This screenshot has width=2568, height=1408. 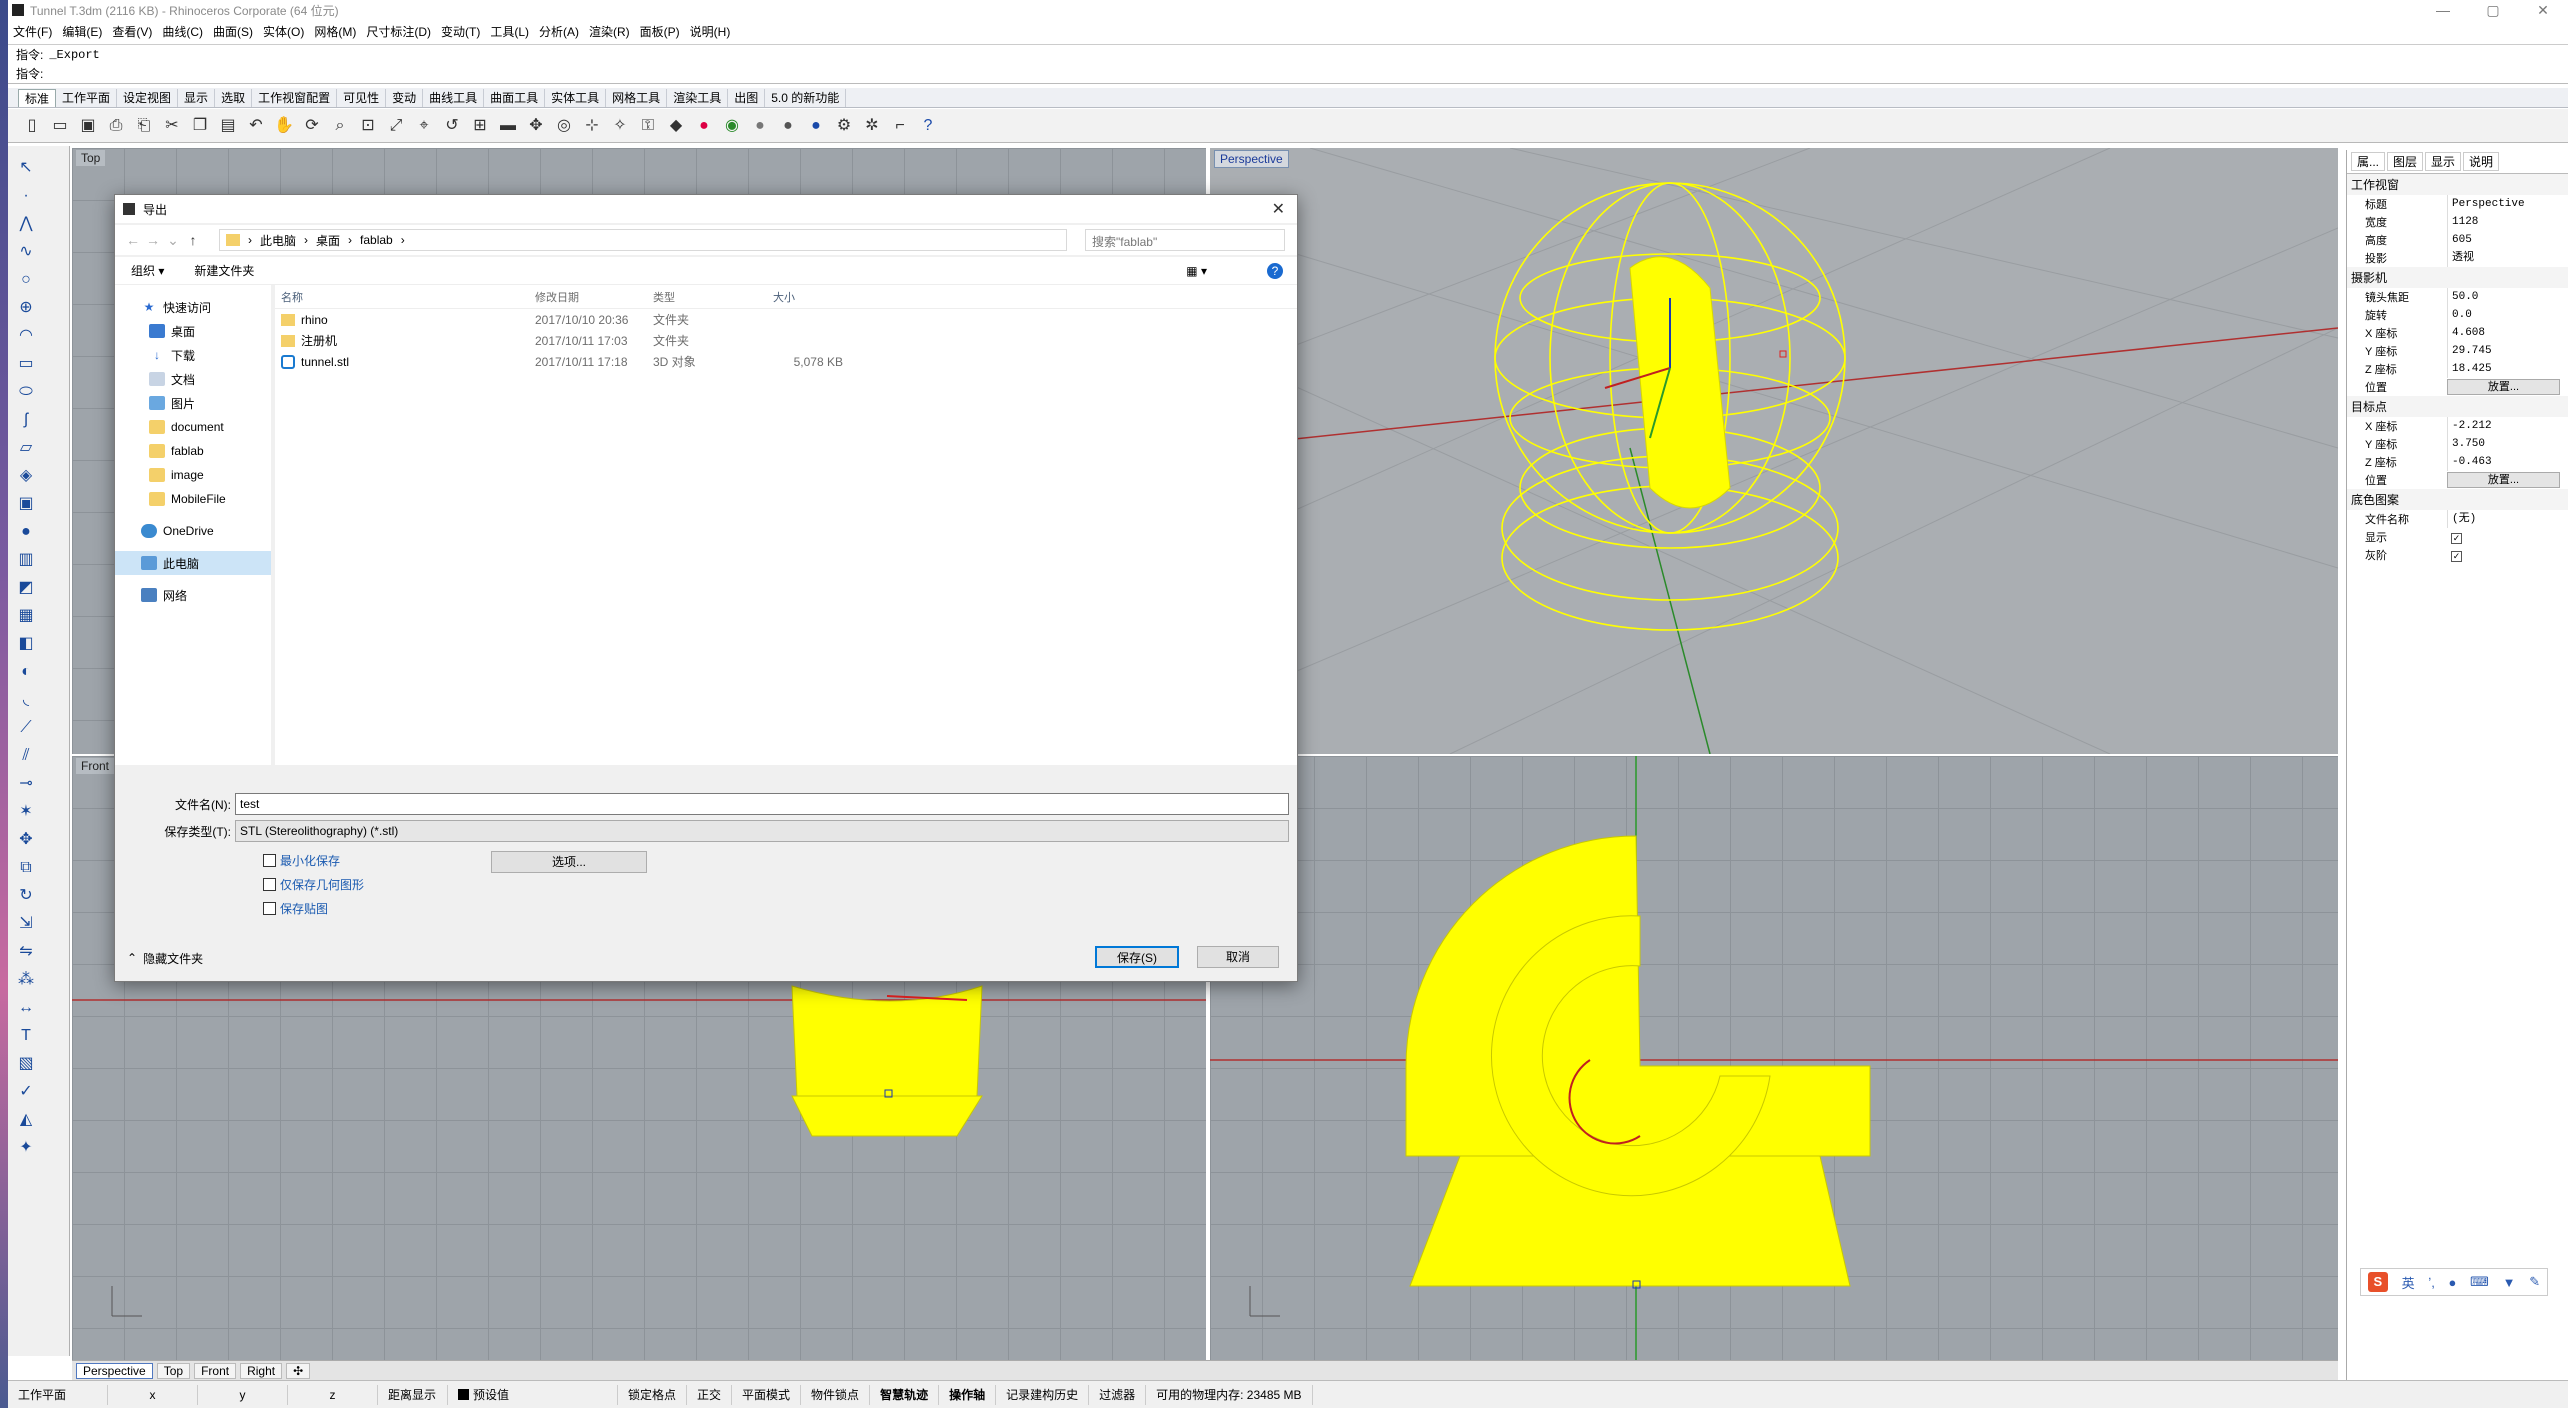 What do you see at coordinates (193, 475) in the screenshot?
I see `nav-folder-image: image` at bounding box center [193, 475].